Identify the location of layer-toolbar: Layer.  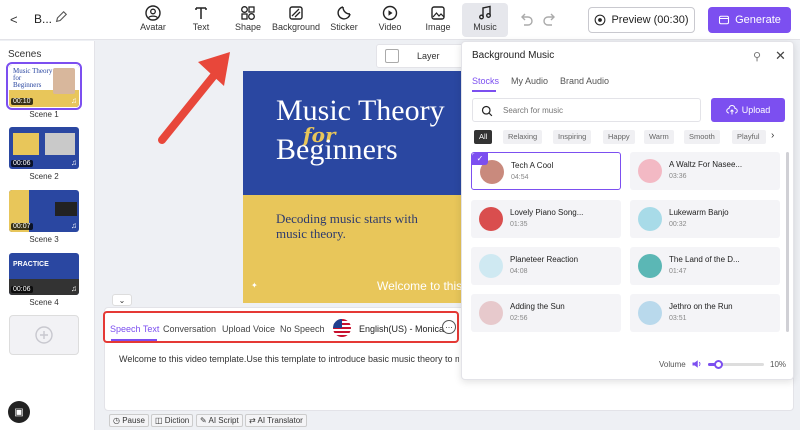
(420, 56).